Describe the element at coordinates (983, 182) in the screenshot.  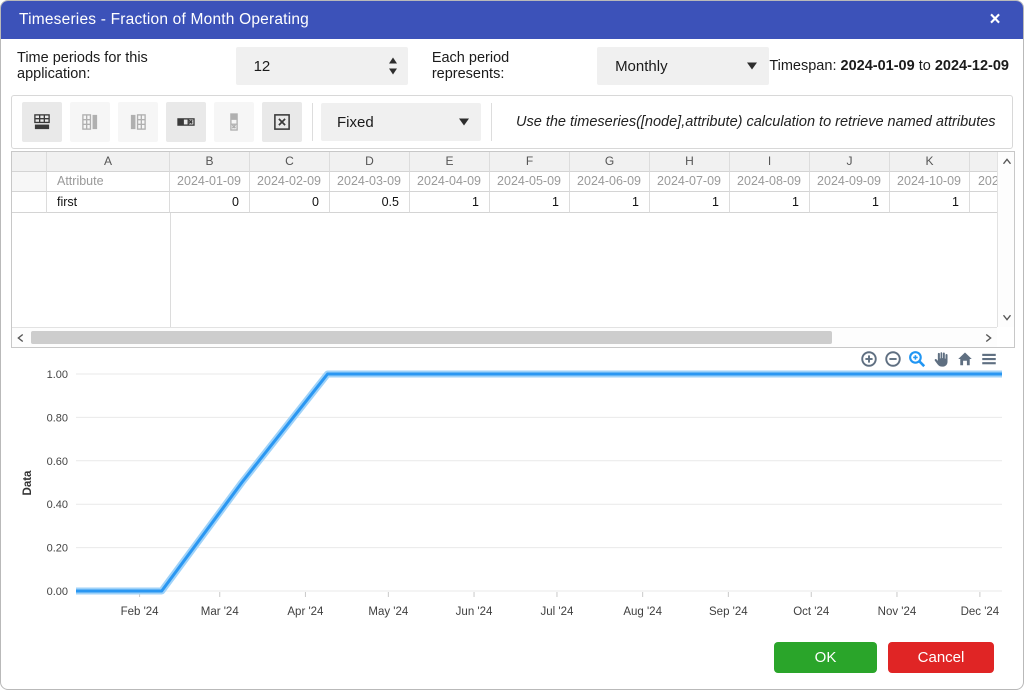
I see `date-header-cell: 2024-11-09` at that location.